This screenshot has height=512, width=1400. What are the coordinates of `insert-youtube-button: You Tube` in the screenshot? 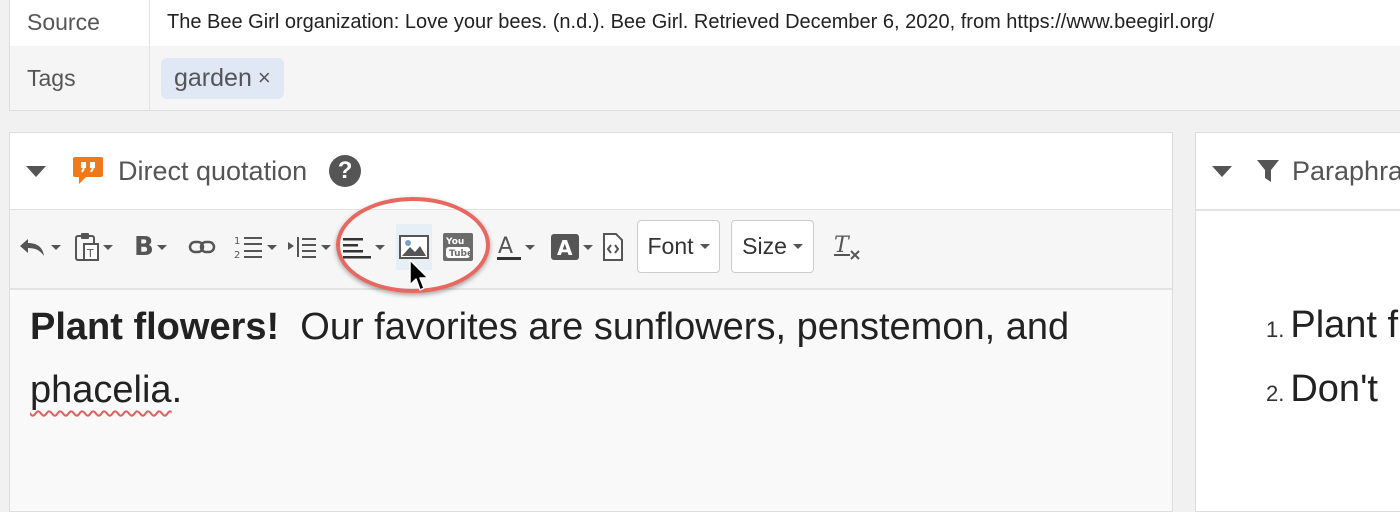 It's located at (458, 247).